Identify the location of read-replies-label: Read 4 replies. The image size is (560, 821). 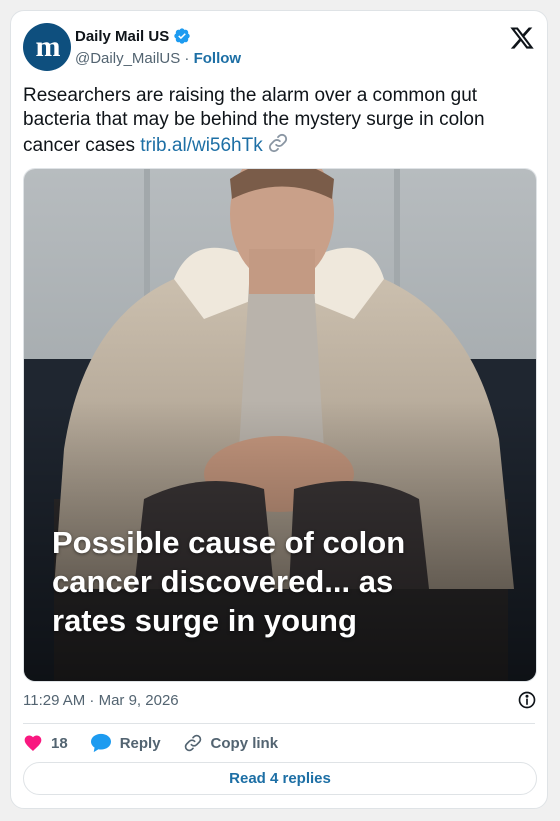
(280, 778).